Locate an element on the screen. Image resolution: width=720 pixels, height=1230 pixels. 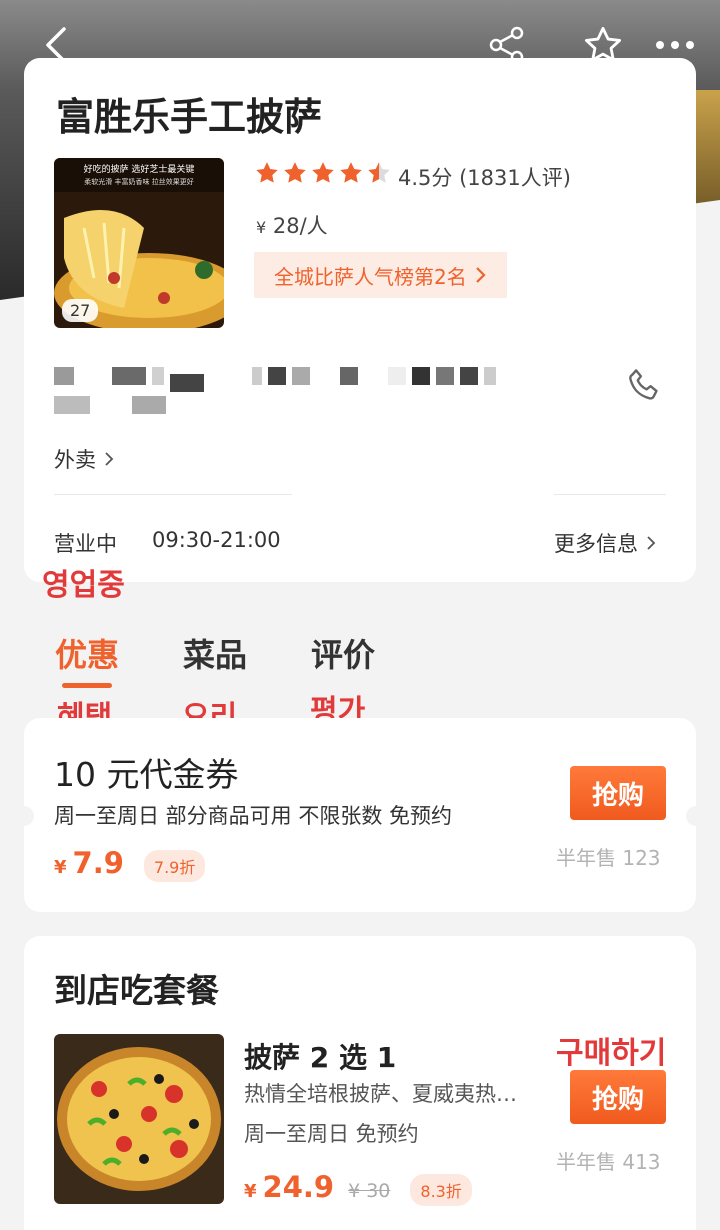
business-status: 营业中 is located at coordinates (85, 544).